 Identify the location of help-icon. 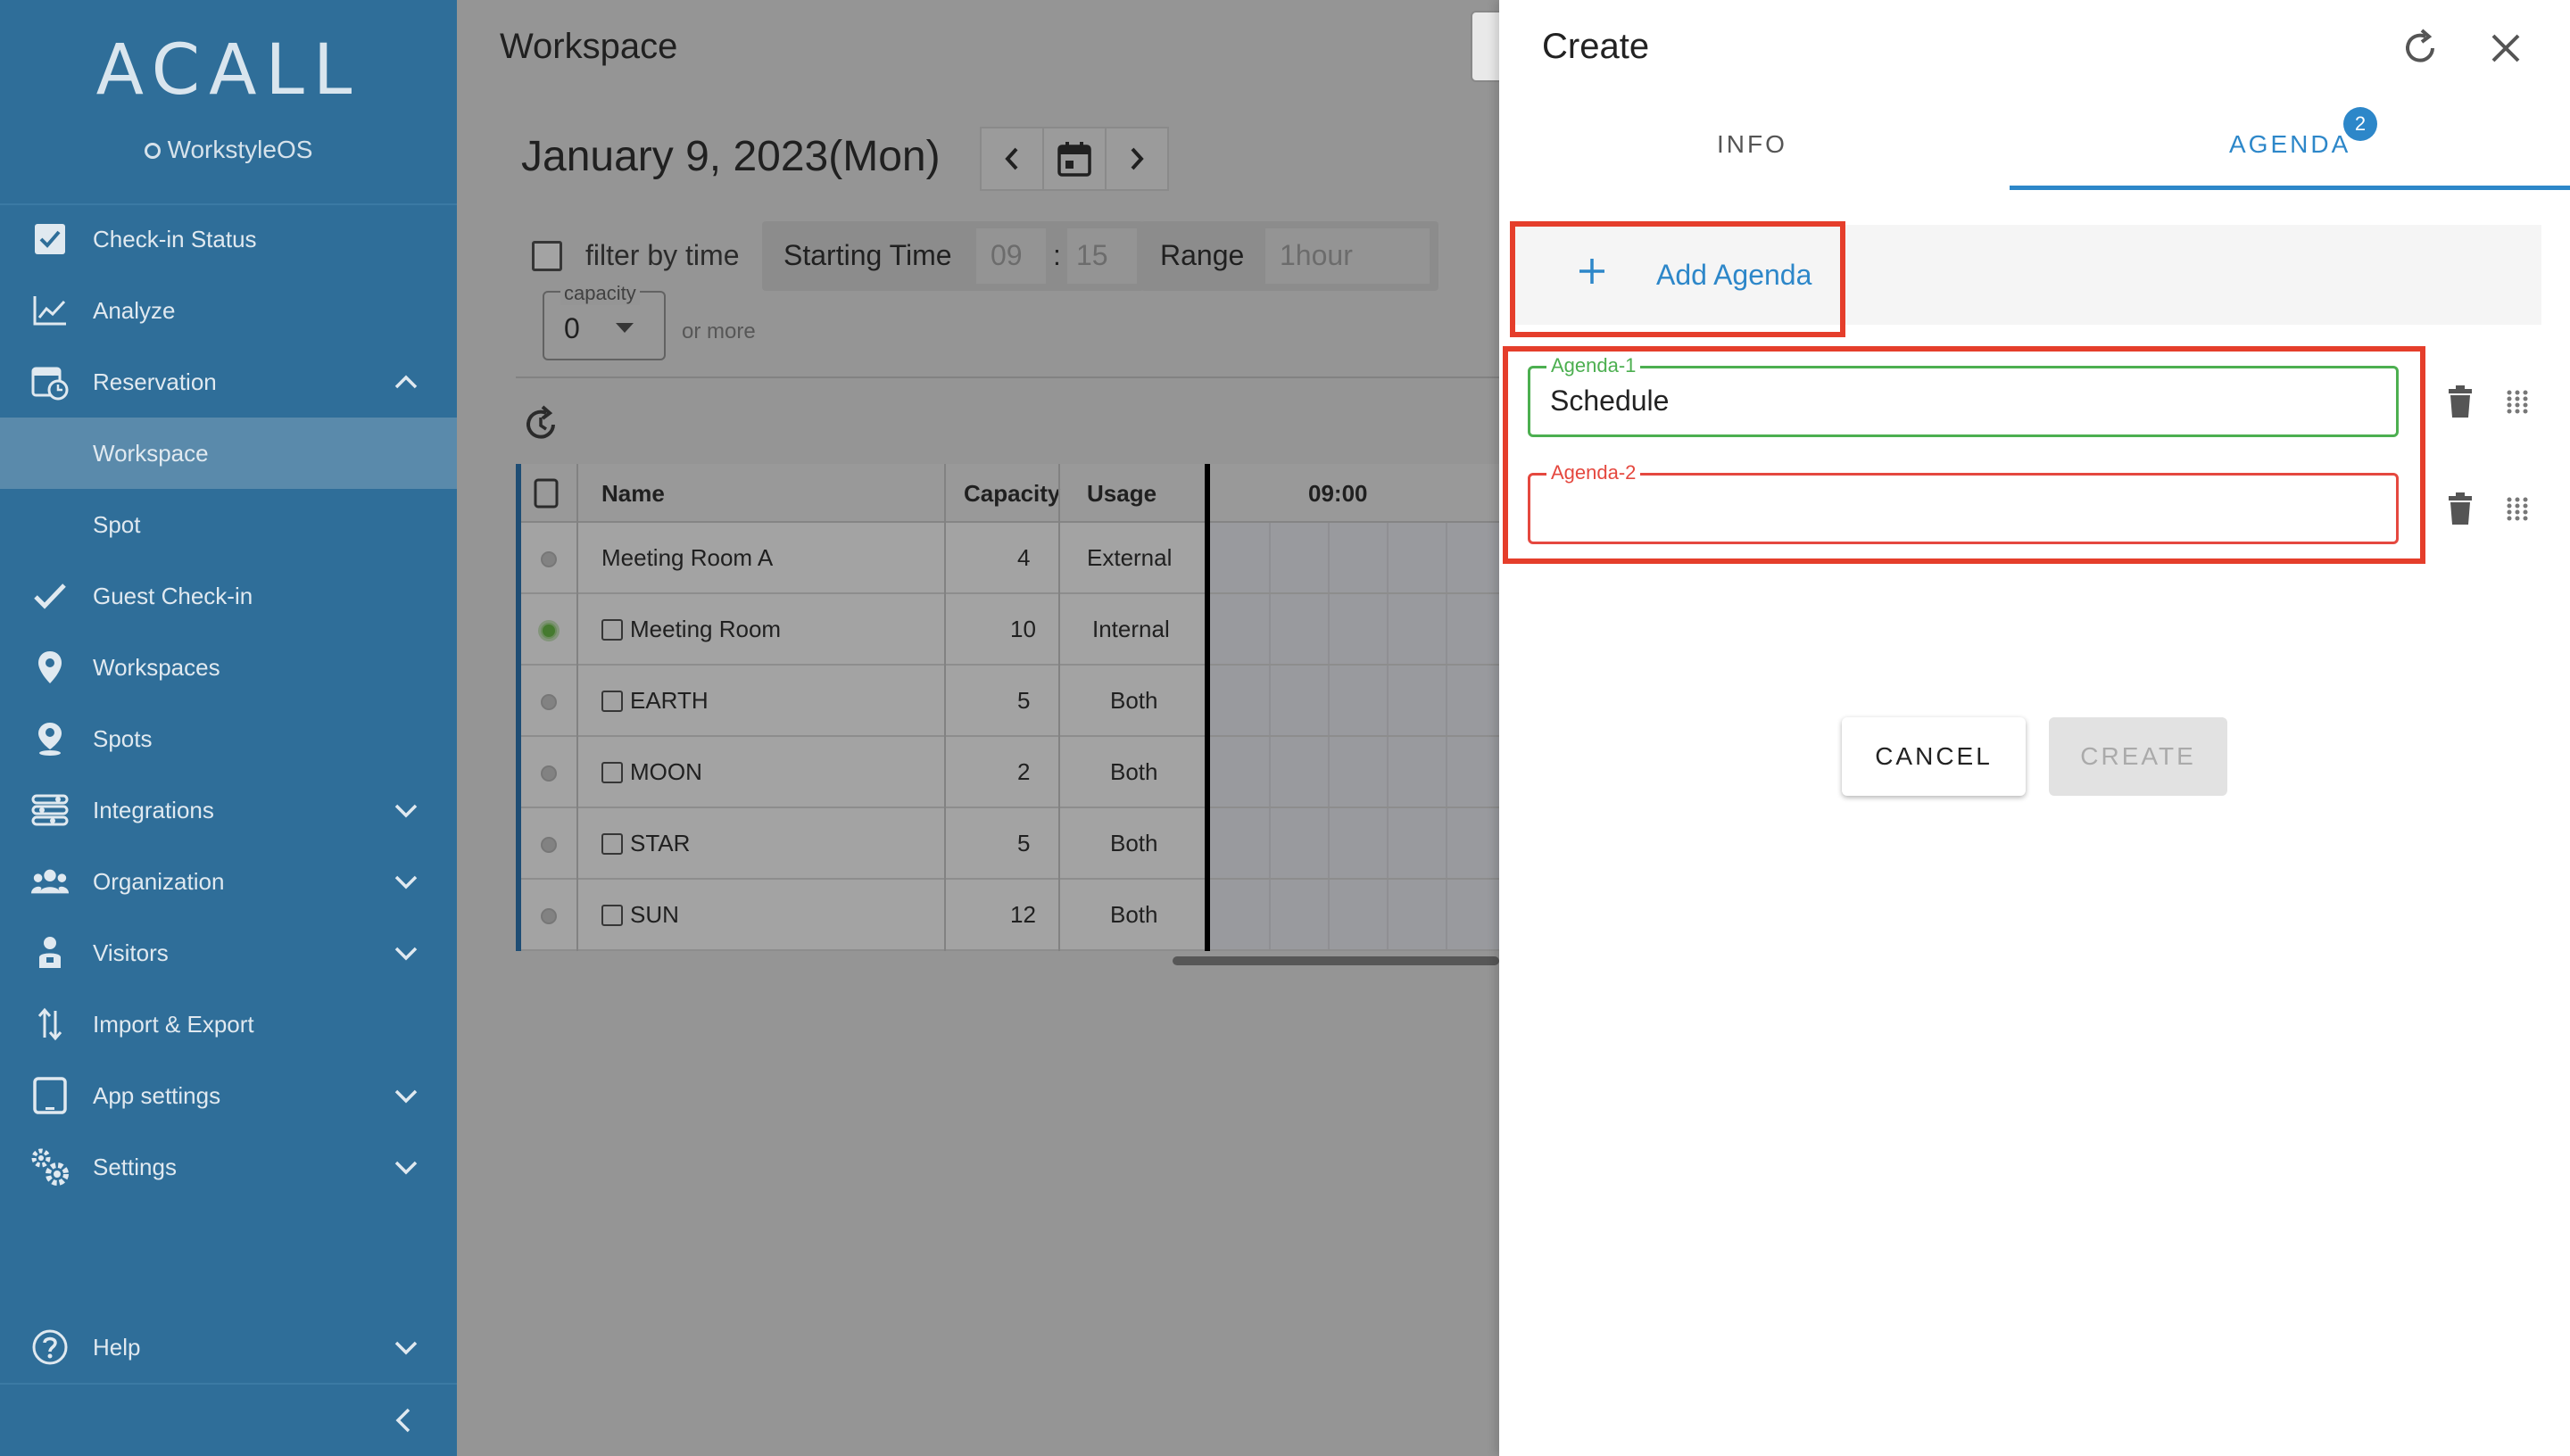
(50, 1348).